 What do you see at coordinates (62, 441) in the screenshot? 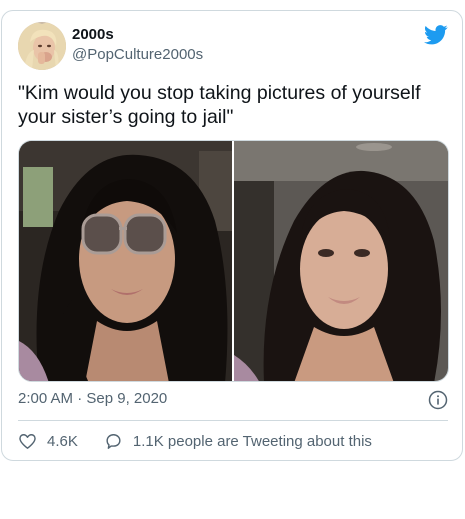
I see `like-count: 4.6K` at bounding box center [62, 441].